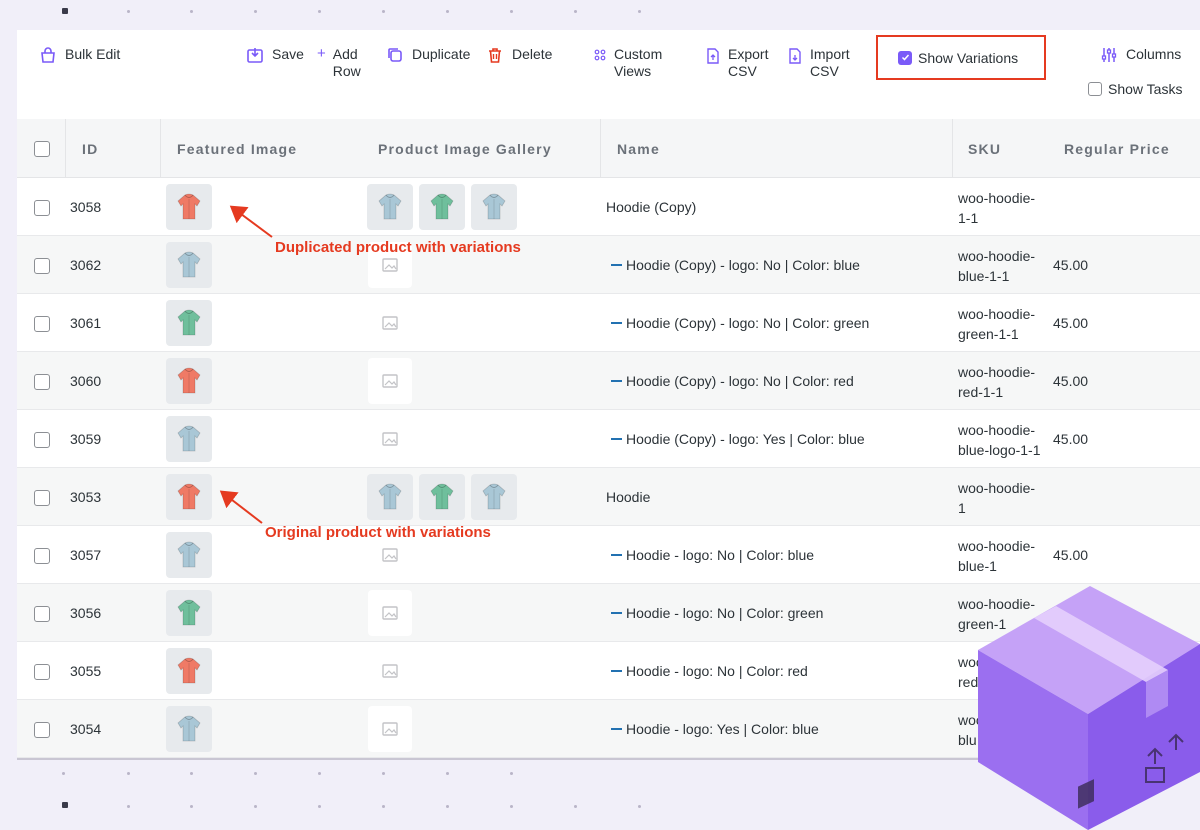 Image resolution: width=1200 pixels, height=830 pixels. I want to click on package-box-illustration, so click(1089, 708).